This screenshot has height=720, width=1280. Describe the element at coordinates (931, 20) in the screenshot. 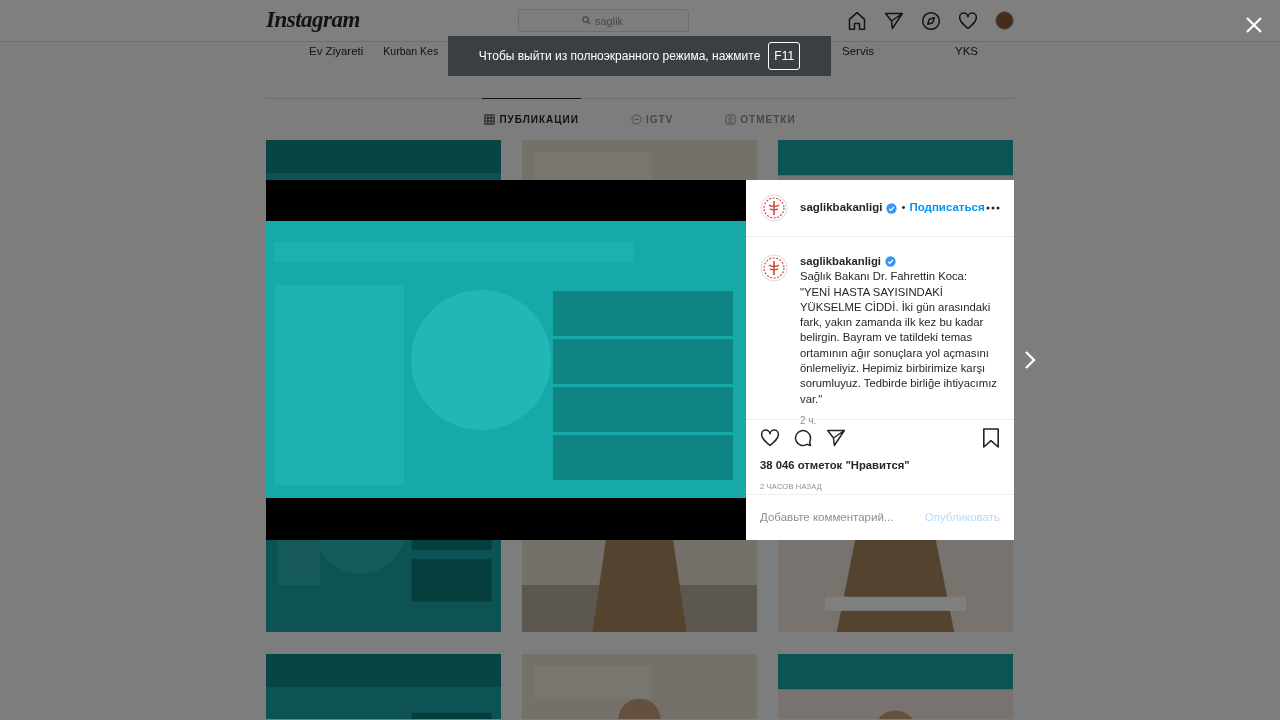

I see `compass-icon` at that location.